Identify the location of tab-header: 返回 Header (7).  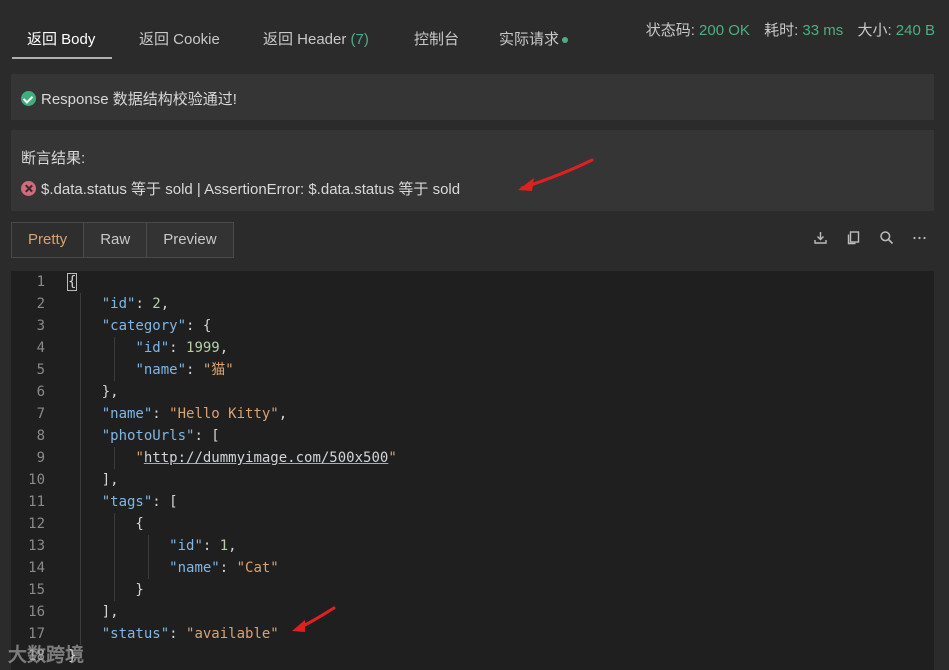
(316, 38).